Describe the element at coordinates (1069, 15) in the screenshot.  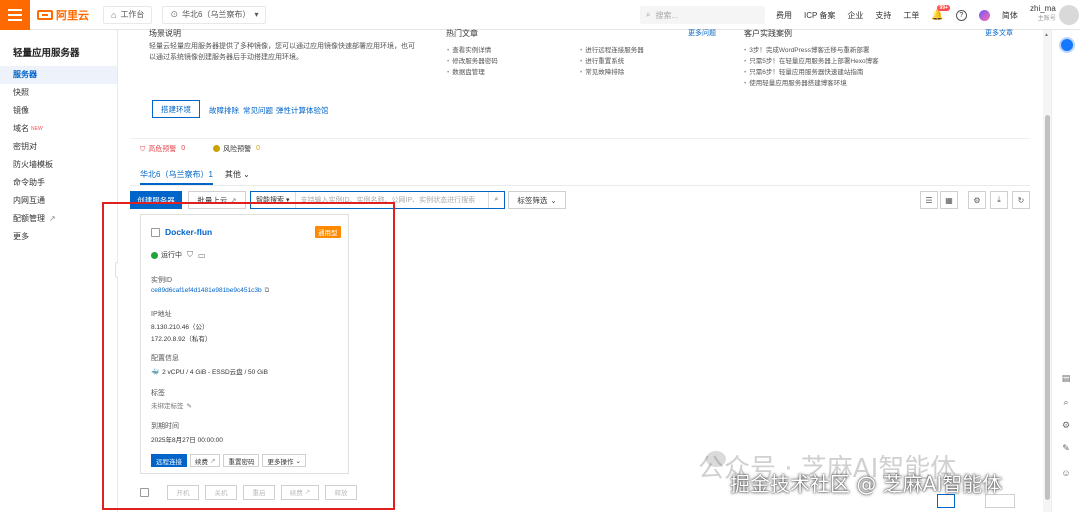
I see `avatar` at that location.